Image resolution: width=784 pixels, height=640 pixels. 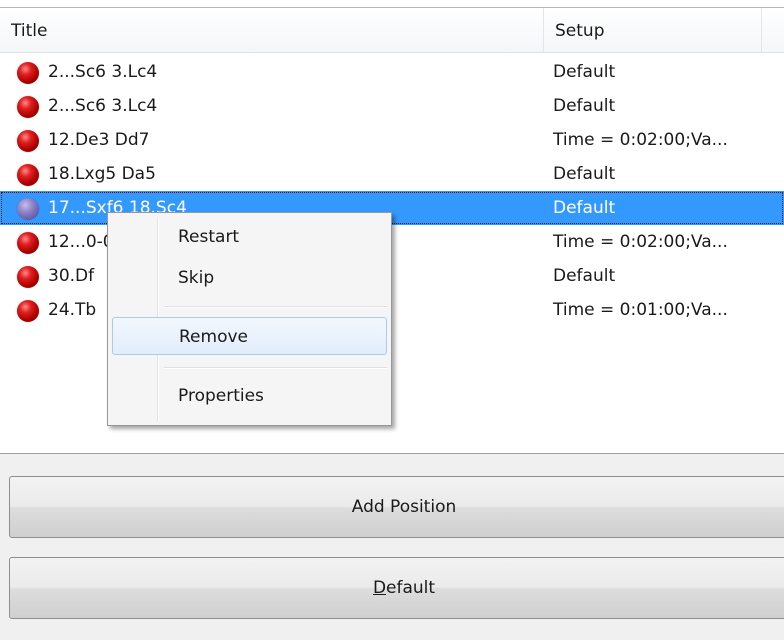 What do you see at coordinates (196, 278) in the screenshot?
I see `menu-item-label: Skip` at bounding box center [196, 278].